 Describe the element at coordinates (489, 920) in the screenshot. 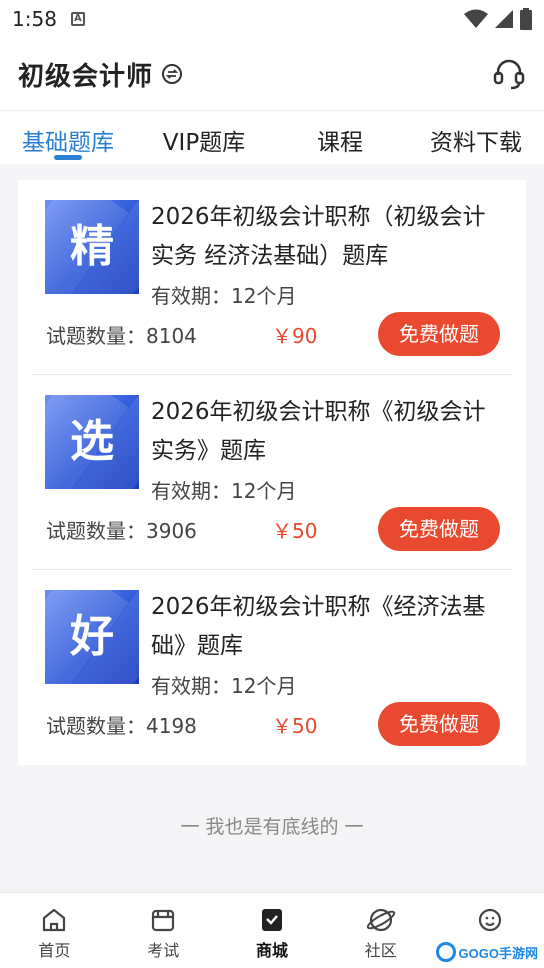

I see `profile-icon` at that location.